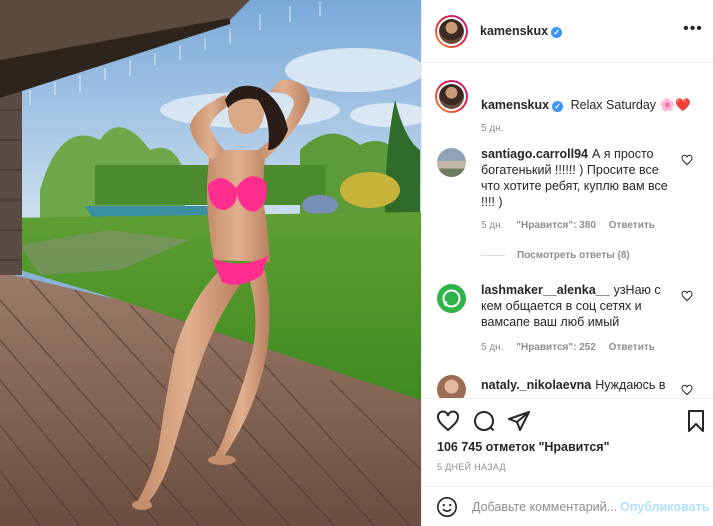 The image size is (713, 526). What do you see at coordinates (547, 507) in the screenshot?
I see `comment-input` at bounding box center [547, 507].